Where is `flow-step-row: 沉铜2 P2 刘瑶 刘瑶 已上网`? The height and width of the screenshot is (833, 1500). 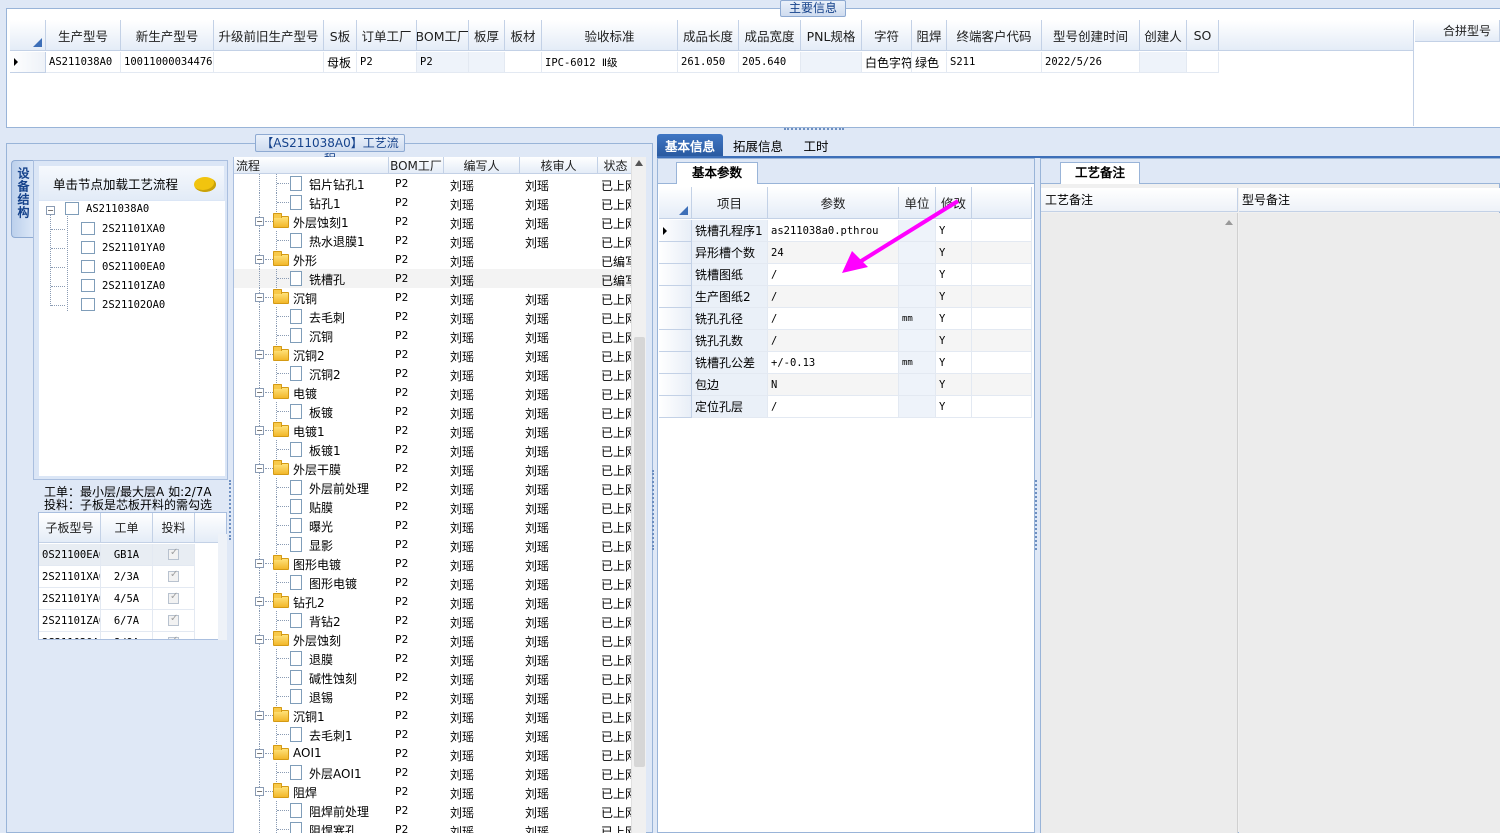 flow-step-row: 沉铜2 P2 刘瑶 刘瑶 已上网 is located at coordinates (435, 373).